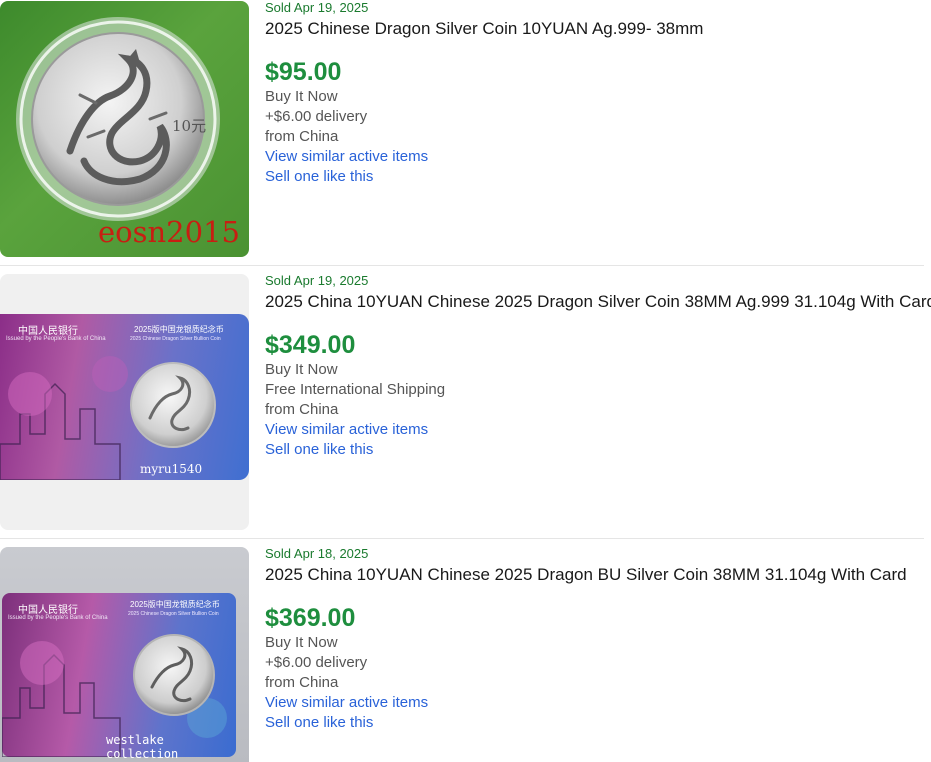 The height and width of the screenshot is (762, 931). Describe the element at coordinates (303, 72) in the screenshot. I see `listing-price: $95.00` at that location.